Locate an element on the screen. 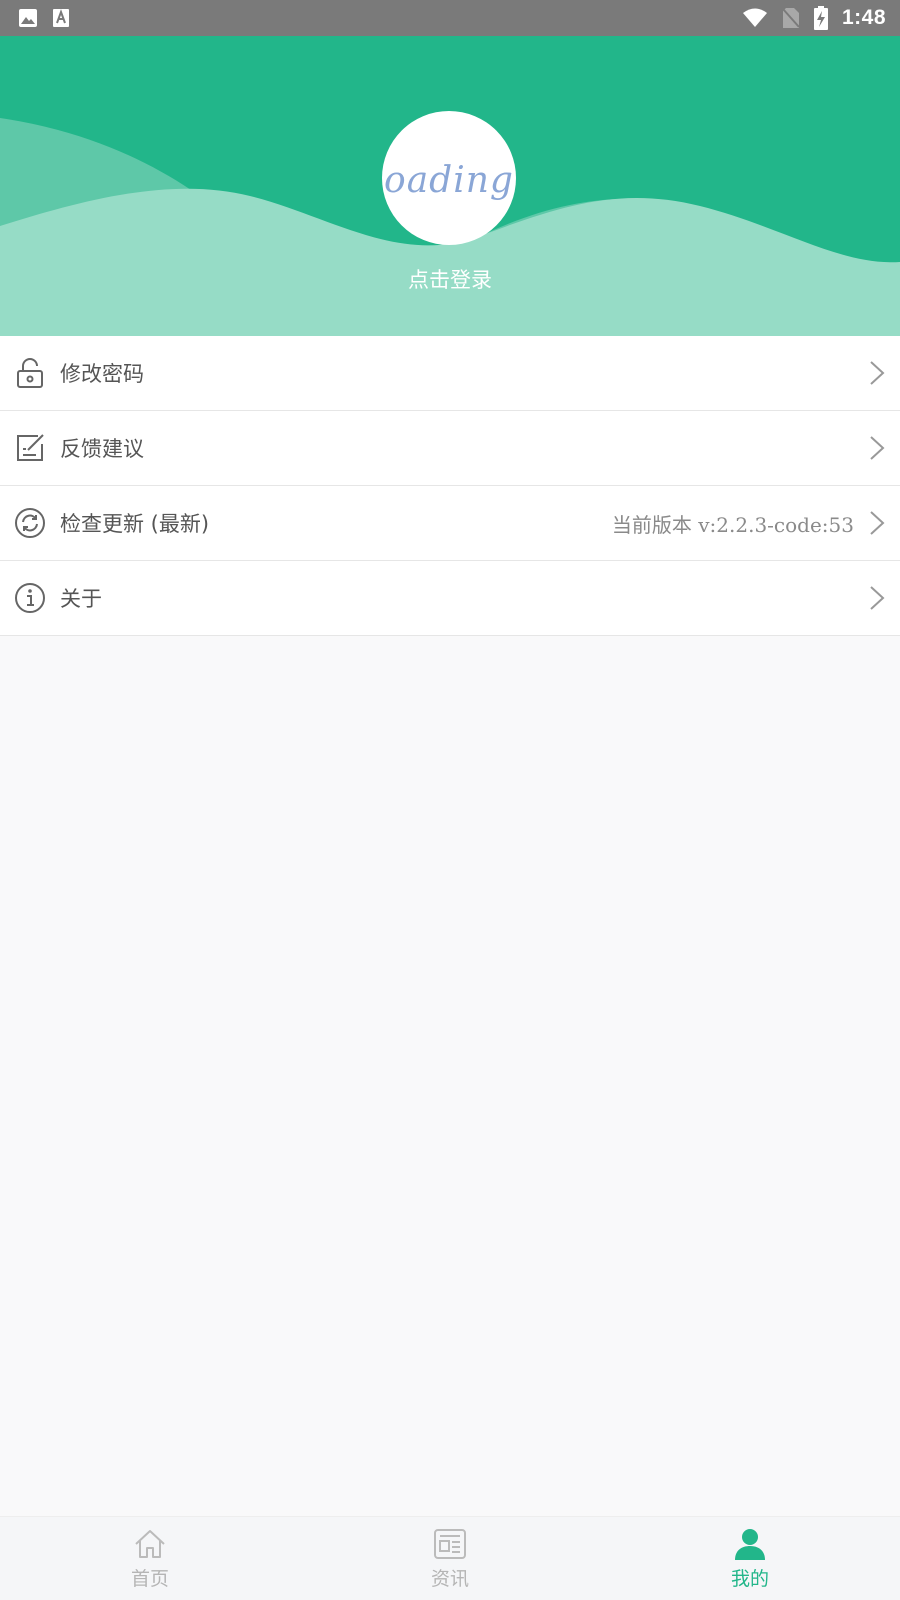 Image resolution: width=900 pixels, height=1600 pixels. menu-item-about: 关于 is located at coordinates (450, 598).